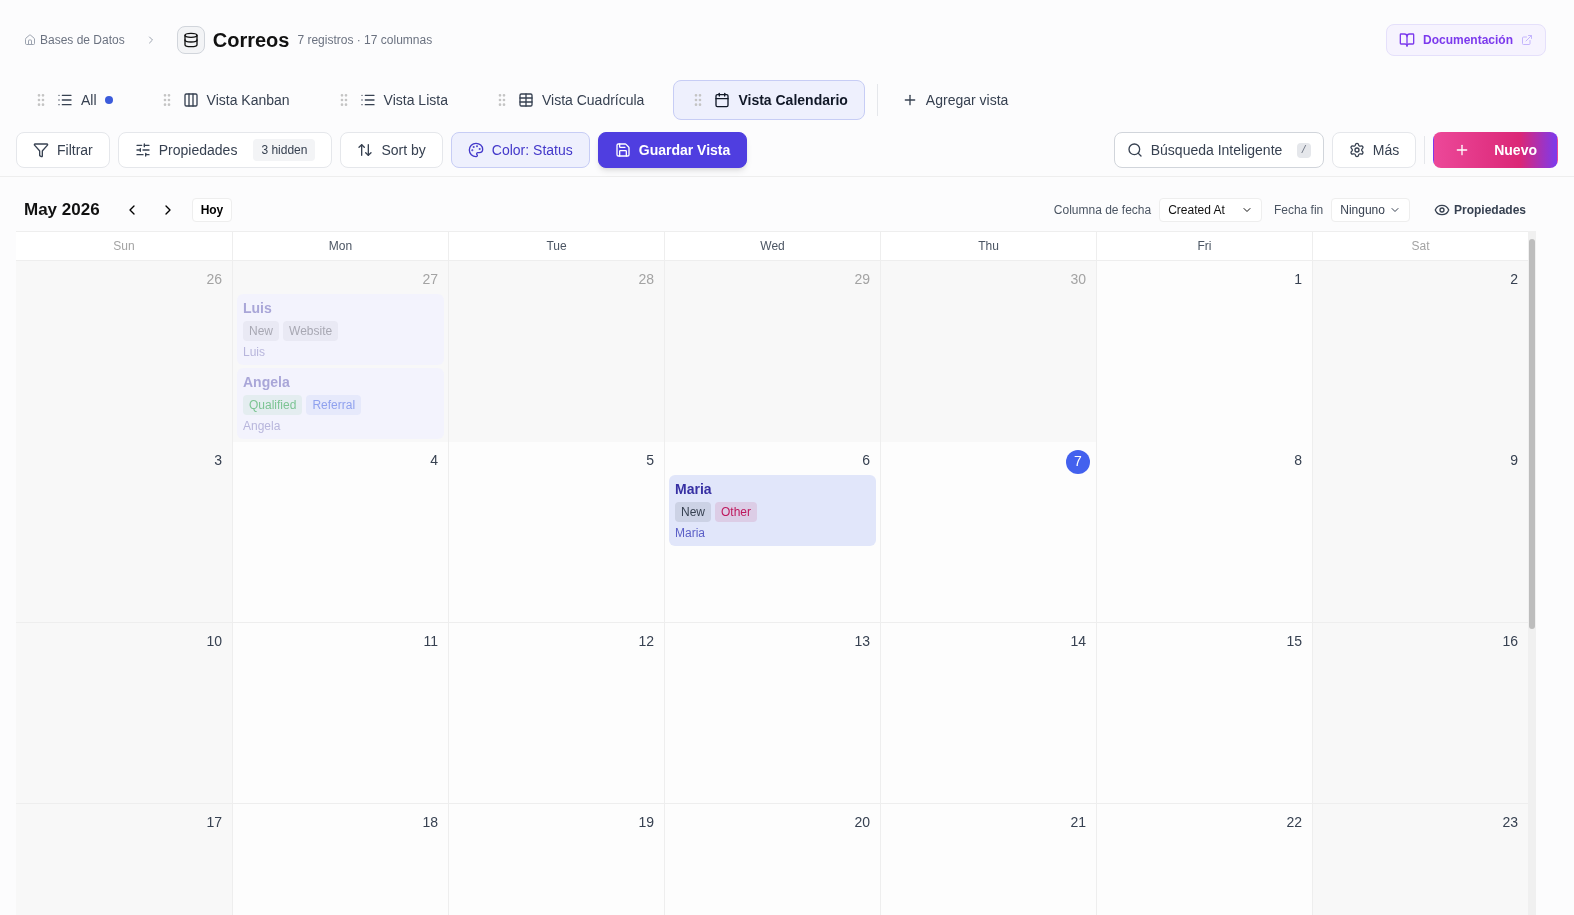  I want to click on day-number: 12, so click(646, 641).